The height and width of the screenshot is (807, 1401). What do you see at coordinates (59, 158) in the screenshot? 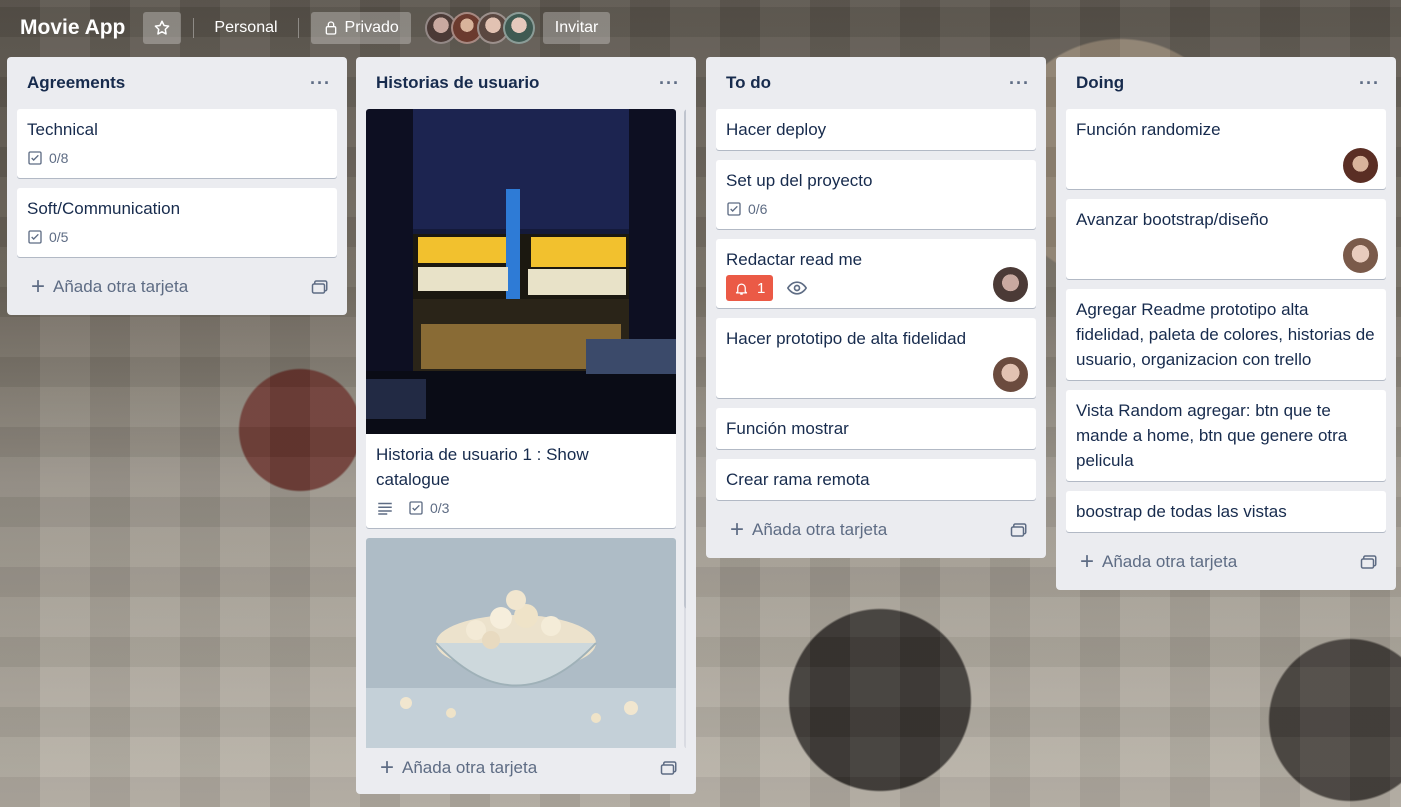
I see `checklist-count: 0/8` at bounding box center [59, 158].